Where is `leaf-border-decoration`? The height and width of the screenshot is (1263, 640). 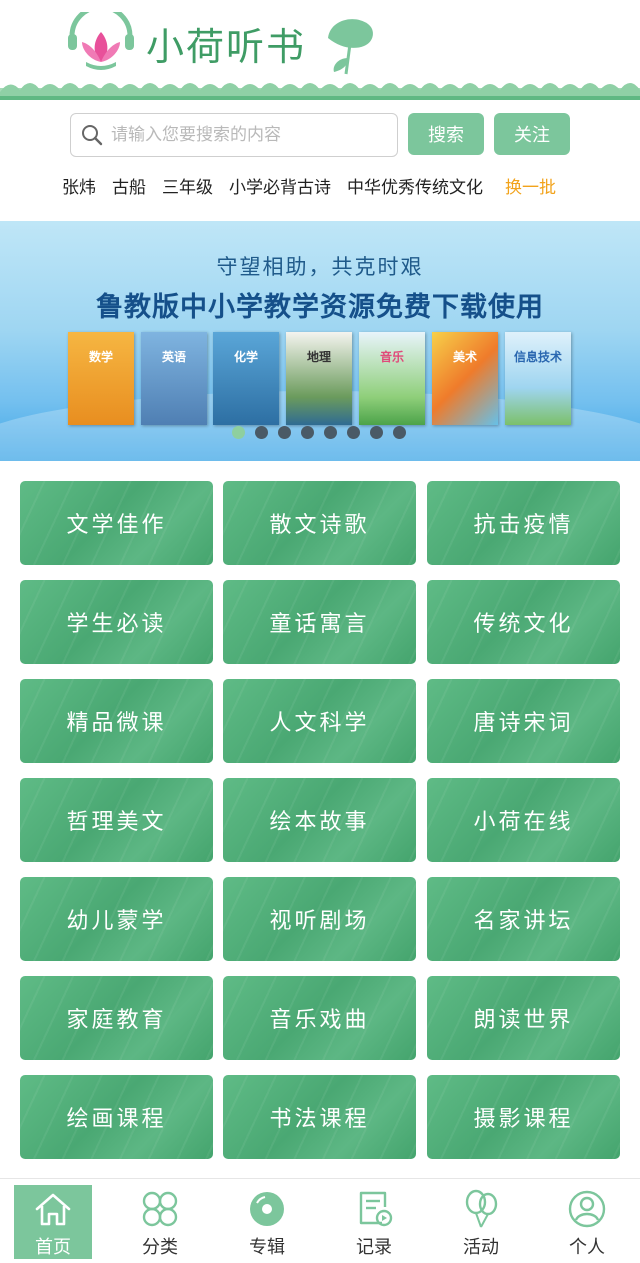 leaf-border-decoration is located at coordinates (320, 91).